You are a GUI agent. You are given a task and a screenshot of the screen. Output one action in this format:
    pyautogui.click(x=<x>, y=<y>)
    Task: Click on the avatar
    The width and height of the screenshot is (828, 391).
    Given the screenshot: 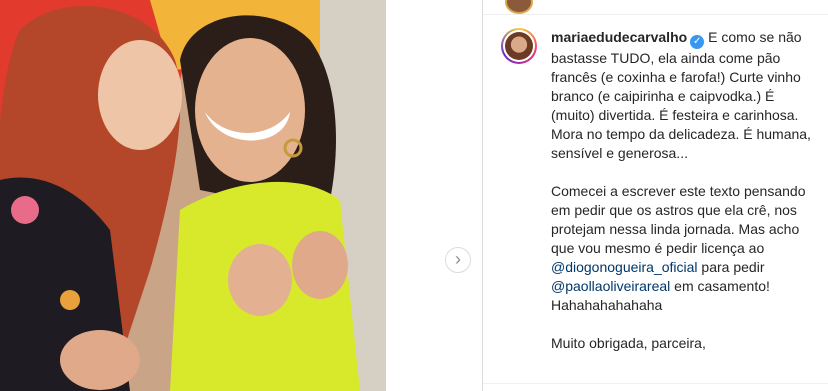 What is the action you would take?
    pyautogui.click(x=519, y=46)
    